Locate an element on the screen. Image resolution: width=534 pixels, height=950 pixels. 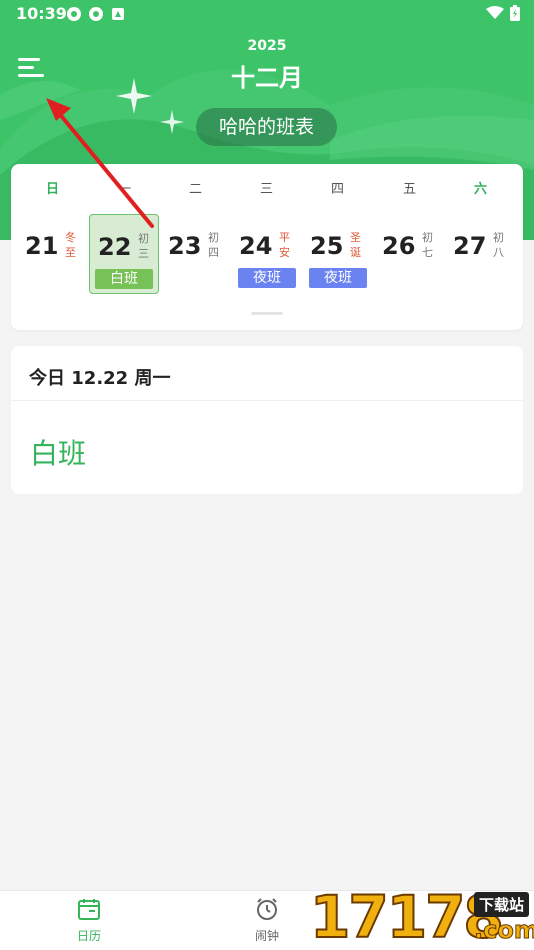
status-system-icons is located at coordinates (503, 13).